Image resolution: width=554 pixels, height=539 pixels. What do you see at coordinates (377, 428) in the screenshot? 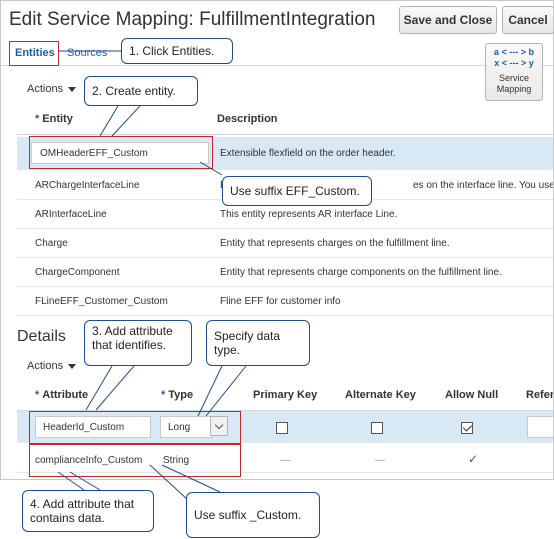
I see `alternate-key-checkbox` at bounding box center [377, 428].